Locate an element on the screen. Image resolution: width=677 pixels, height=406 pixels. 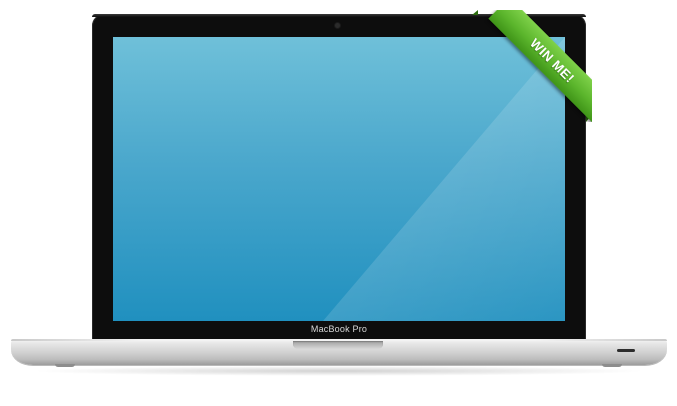
camera-icon is located at coordinates (337, 25).